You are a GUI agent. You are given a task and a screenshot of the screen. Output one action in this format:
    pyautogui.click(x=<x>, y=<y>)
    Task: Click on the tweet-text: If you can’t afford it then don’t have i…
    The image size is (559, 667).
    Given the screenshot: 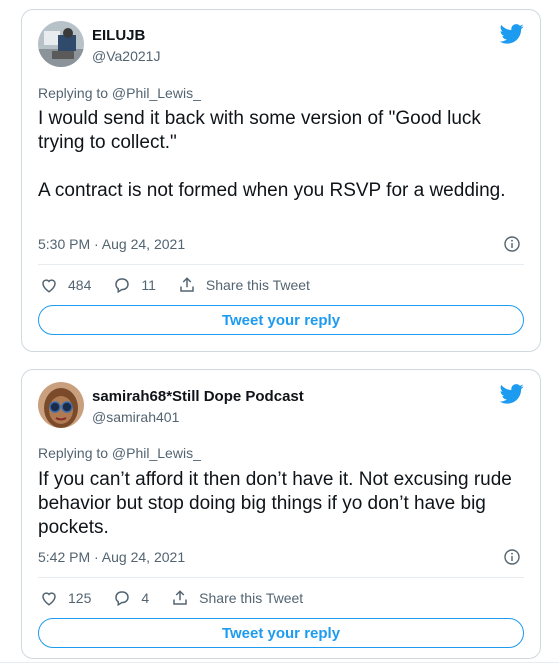 What is the action you would take?
    pyautogui.click(x=275, y=503)
    